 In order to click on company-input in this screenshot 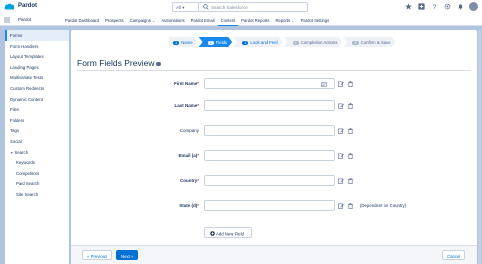, I will do `click(269, 130)`.